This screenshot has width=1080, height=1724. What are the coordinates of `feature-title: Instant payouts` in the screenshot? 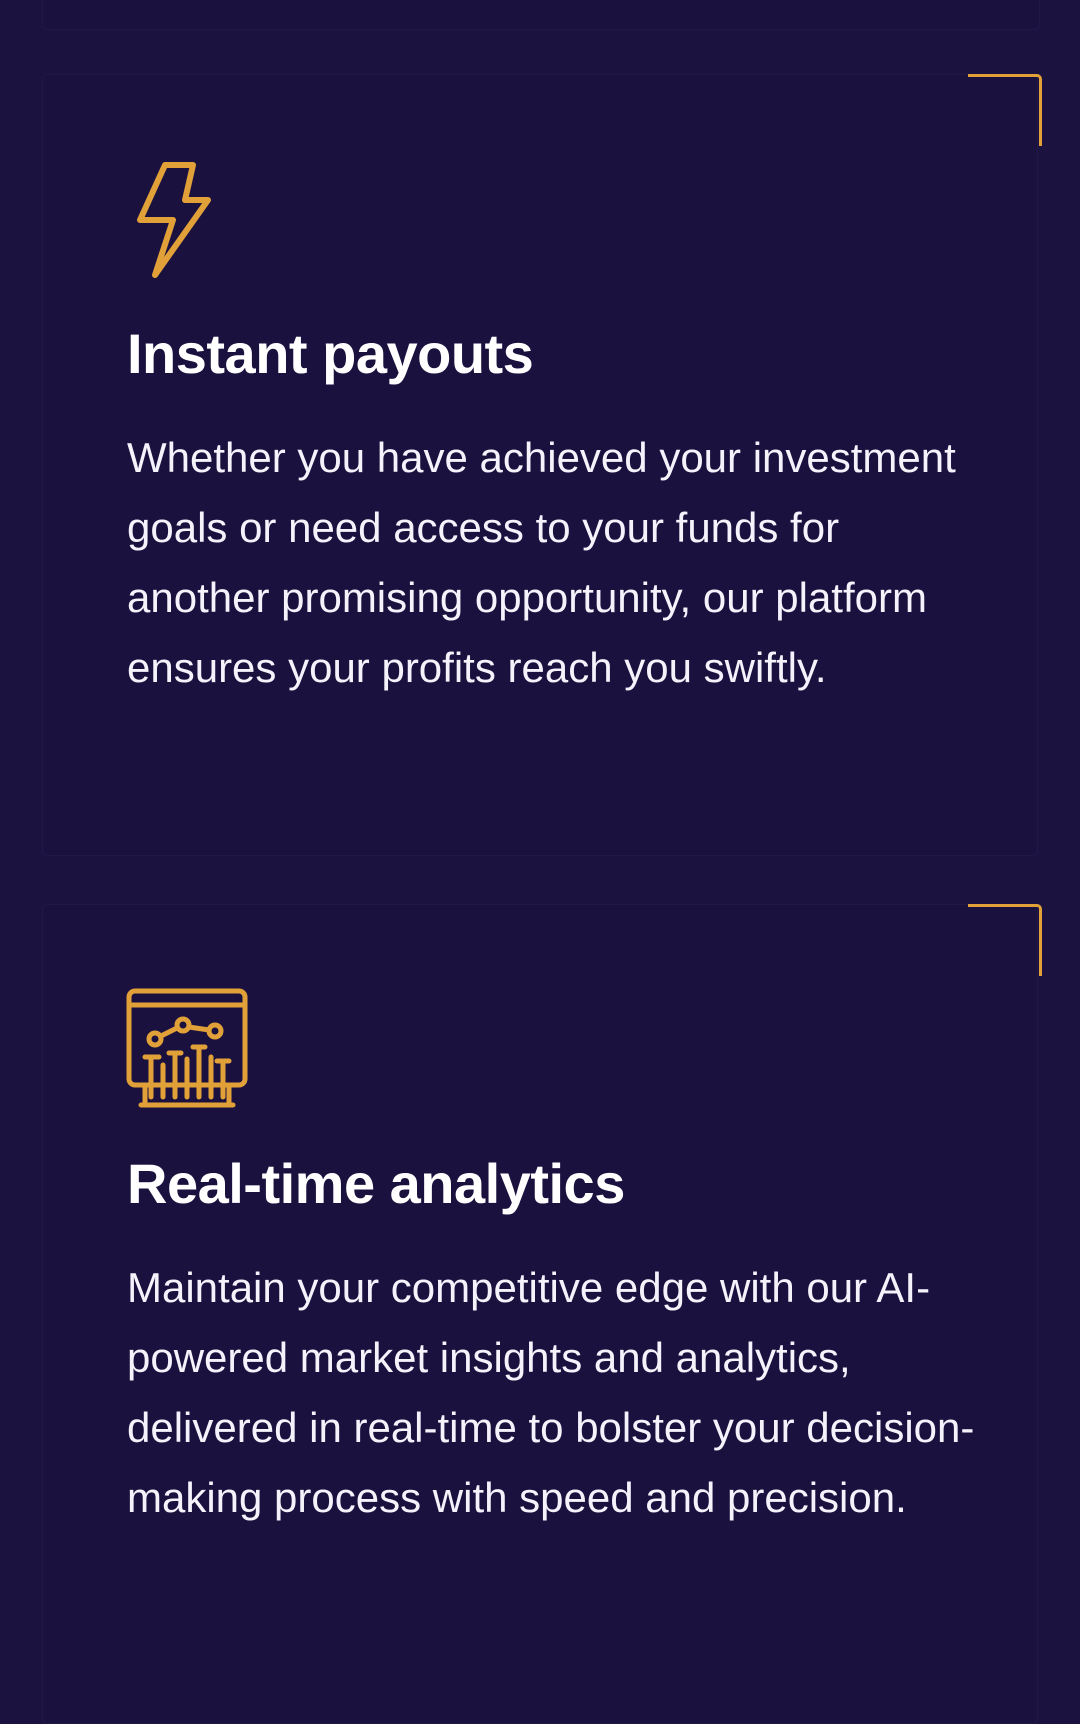 It's located at (330, 353).